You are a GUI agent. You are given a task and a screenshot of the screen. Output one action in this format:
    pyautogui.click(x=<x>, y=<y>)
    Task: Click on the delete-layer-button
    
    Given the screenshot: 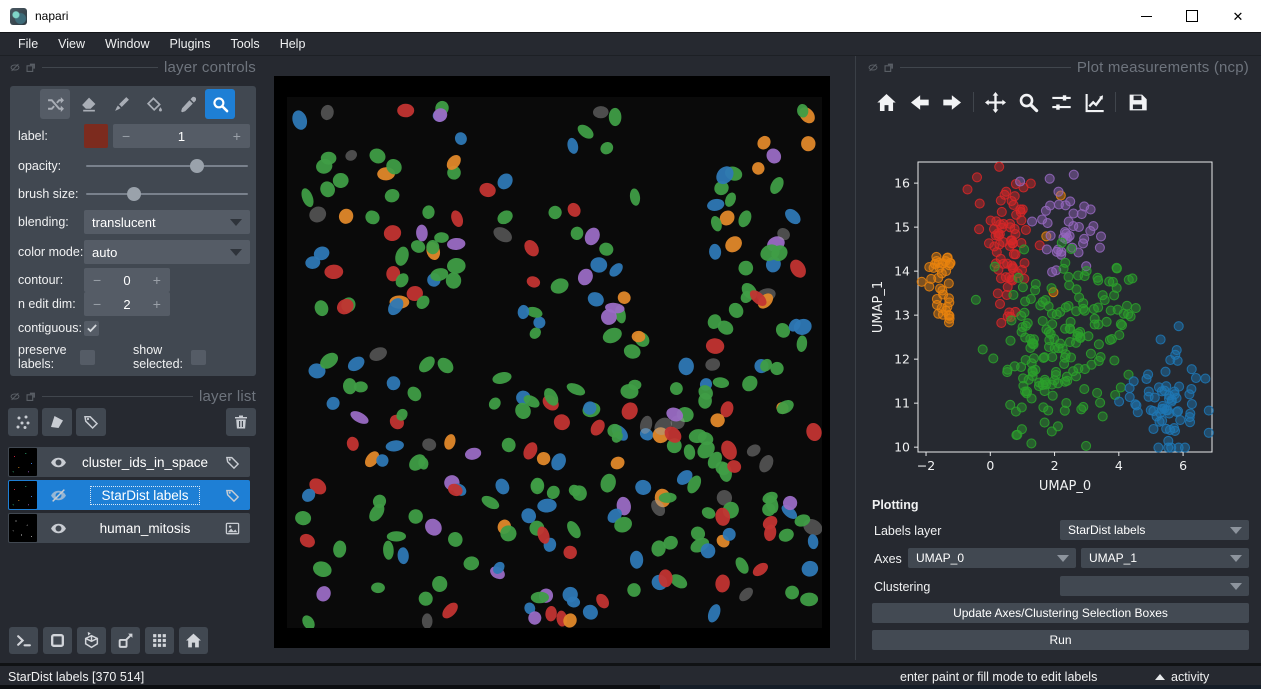 What is the action you would take?
    pyautogui.click(x=241, y=422)
    